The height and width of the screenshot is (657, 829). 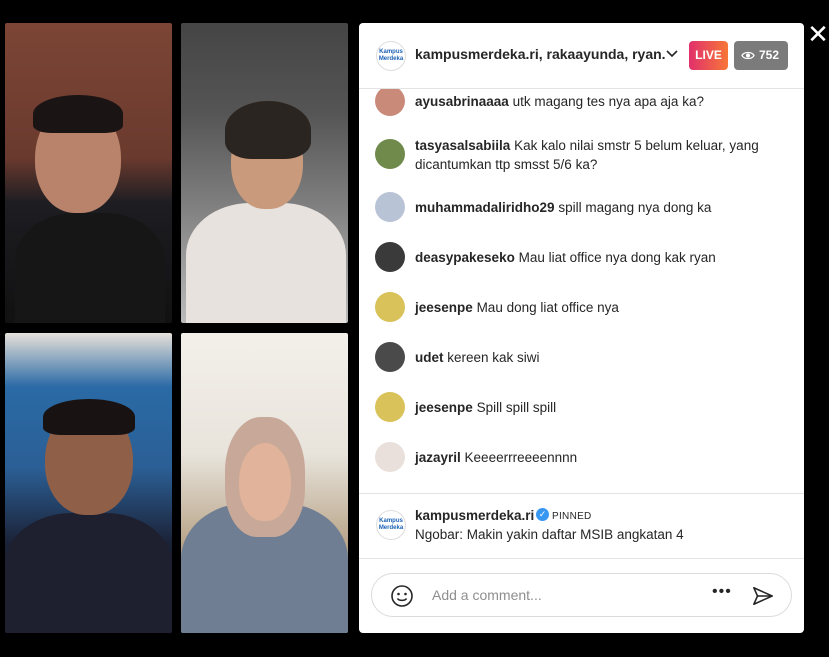 I want to click on viewer-count-badge: 752, so click(x=761, y=55).